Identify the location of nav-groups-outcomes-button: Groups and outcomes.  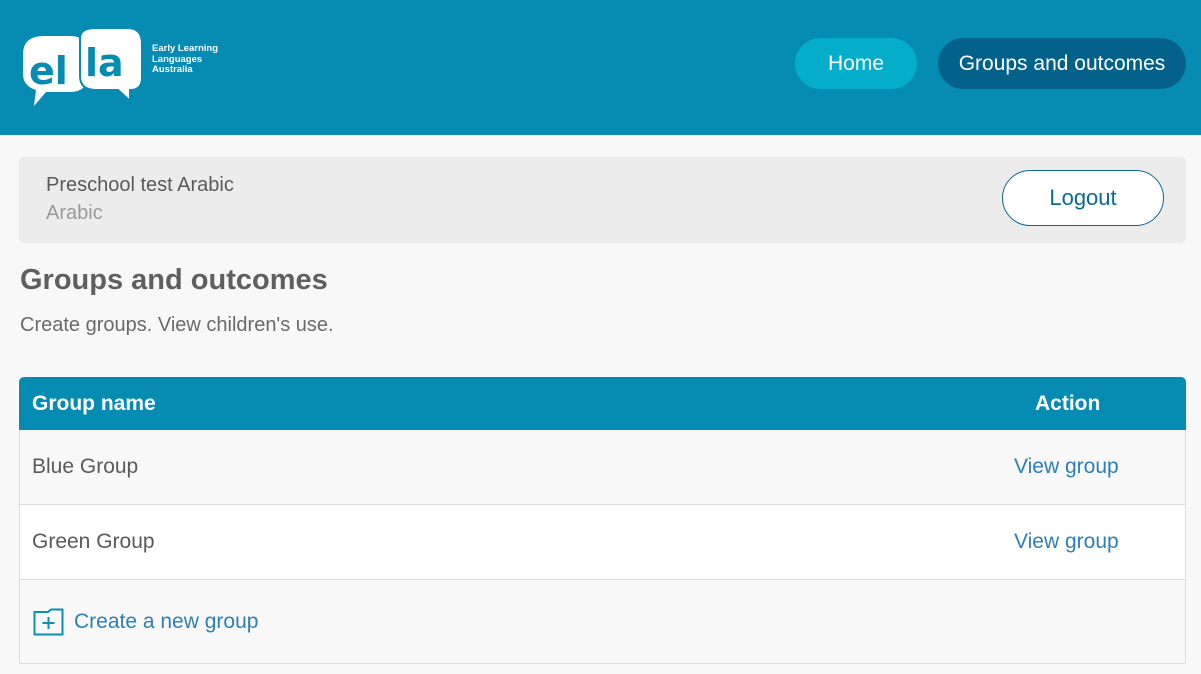
(1062, 63).